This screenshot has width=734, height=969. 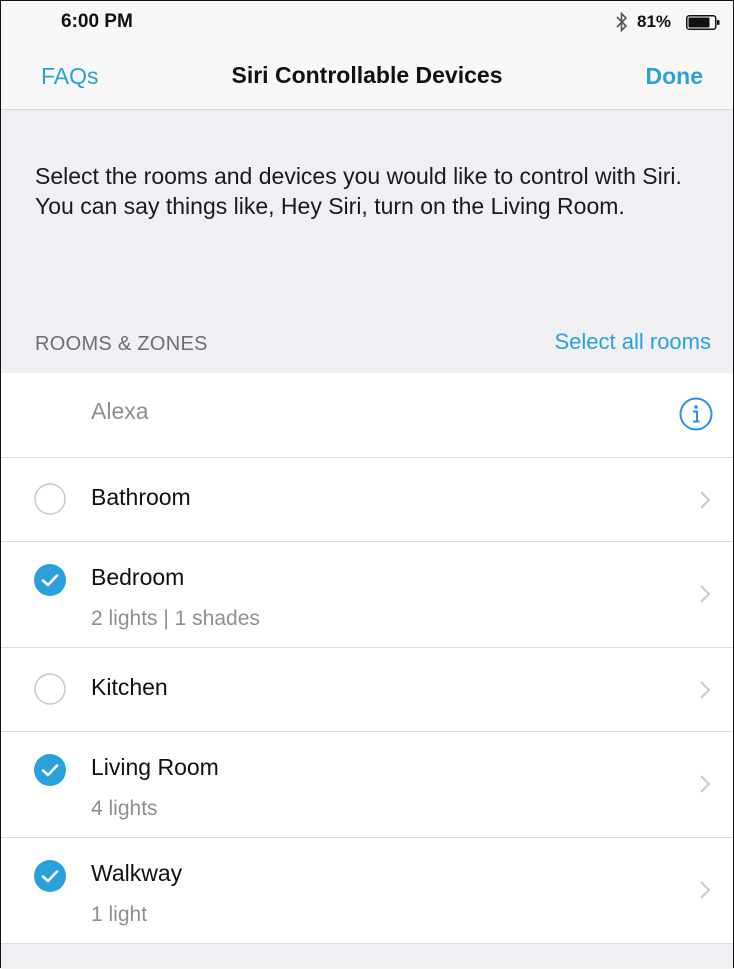 I want to click on section-header-rooms: ROOMS & ZONES, so click(x=121, y=344).